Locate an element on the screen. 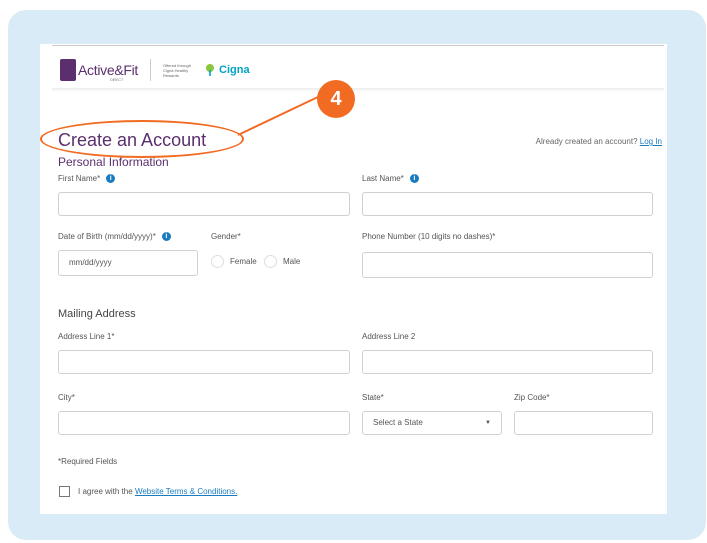 The width and height of the screenshot is (707, 543). phone-label-text: Phone Number (10 digits no dashes)* is located at coordinates (429, 236).